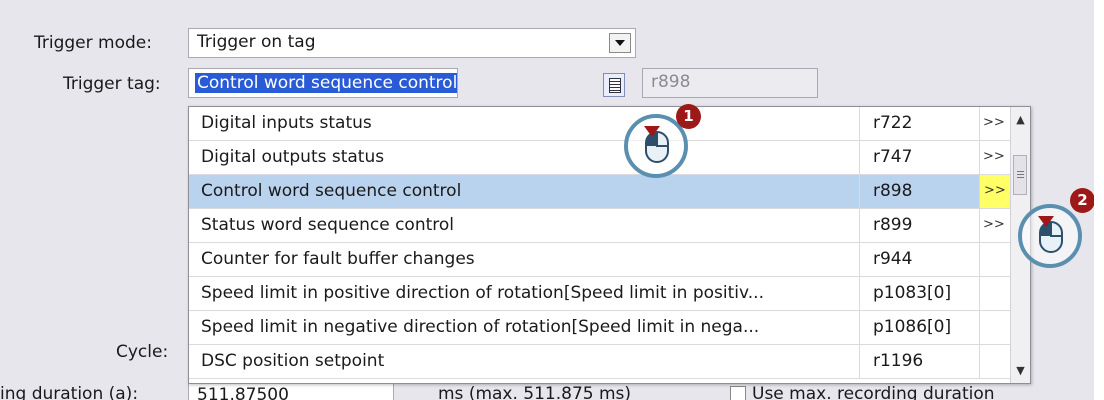 Image resolution: width=1104 pixels, height=400 pixels. I want to click on mouse-cursor-icon, so click(1050, 236).